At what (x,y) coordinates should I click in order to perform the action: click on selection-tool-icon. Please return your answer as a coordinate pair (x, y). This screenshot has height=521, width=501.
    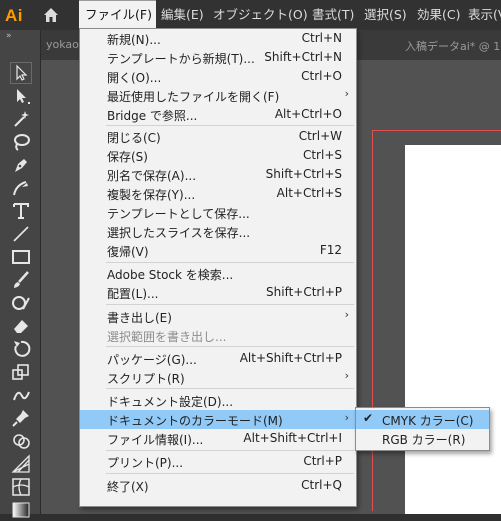
    Looking at the image, I should click on (21, 73).